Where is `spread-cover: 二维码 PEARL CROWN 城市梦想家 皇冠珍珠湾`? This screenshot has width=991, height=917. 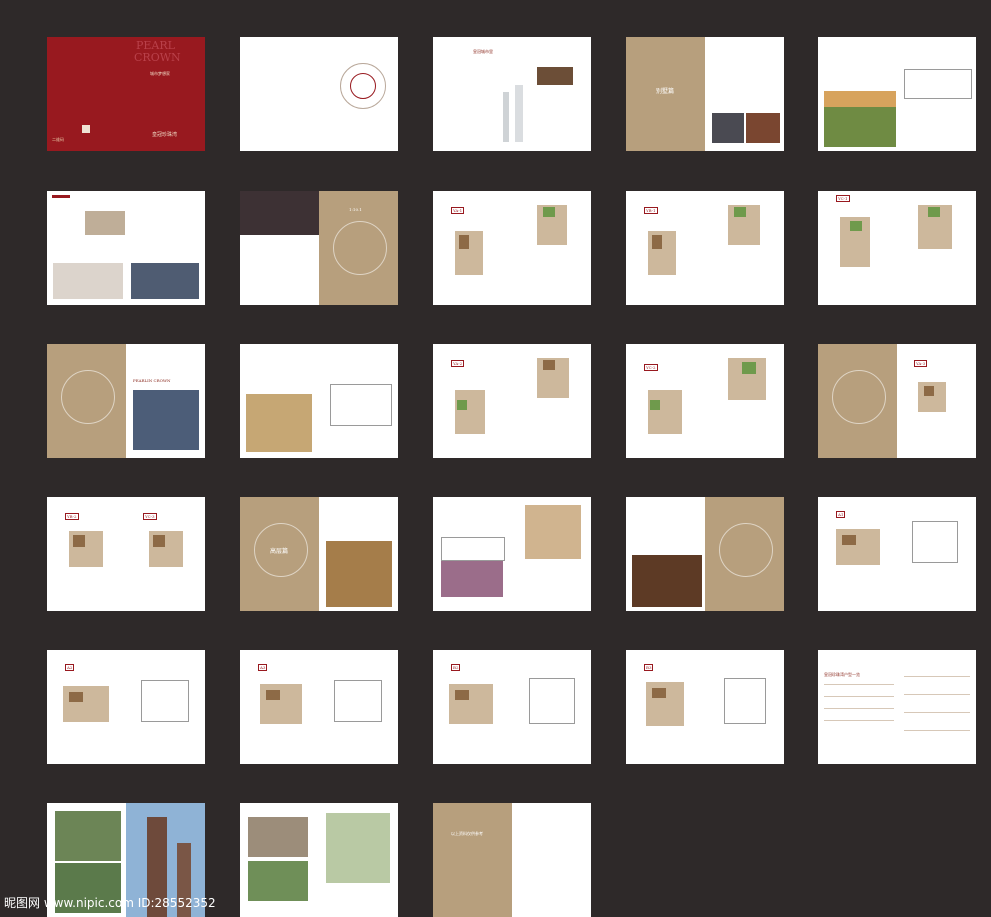
spread-cover: 二维码 PEARL CROWN 城市梦想家 皇冠珍珠湾 is located at coordinates (126, 94).